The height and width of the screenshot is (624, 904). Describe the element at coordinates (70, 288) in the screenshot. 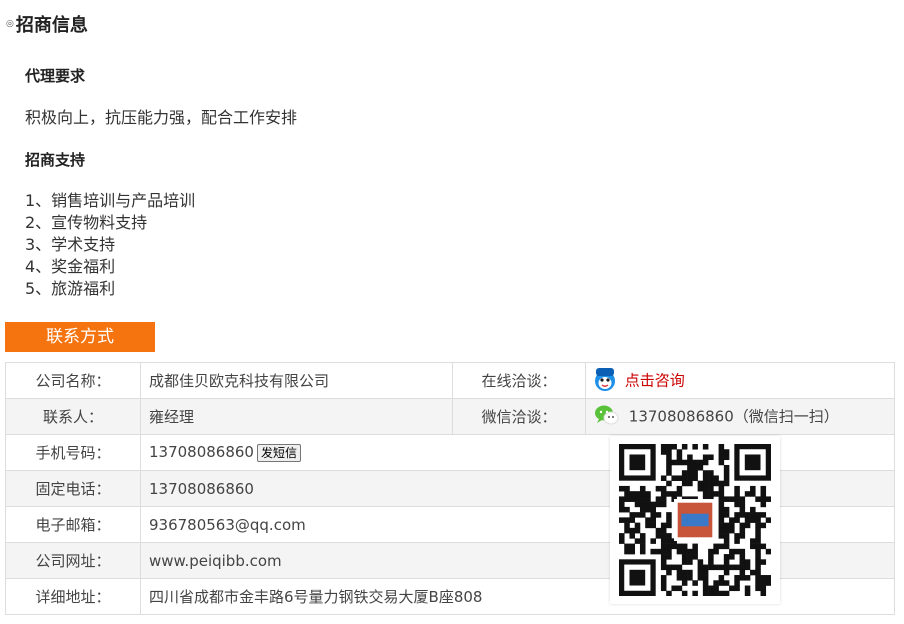

I see `list-item: 5、旅游福利` at that location.